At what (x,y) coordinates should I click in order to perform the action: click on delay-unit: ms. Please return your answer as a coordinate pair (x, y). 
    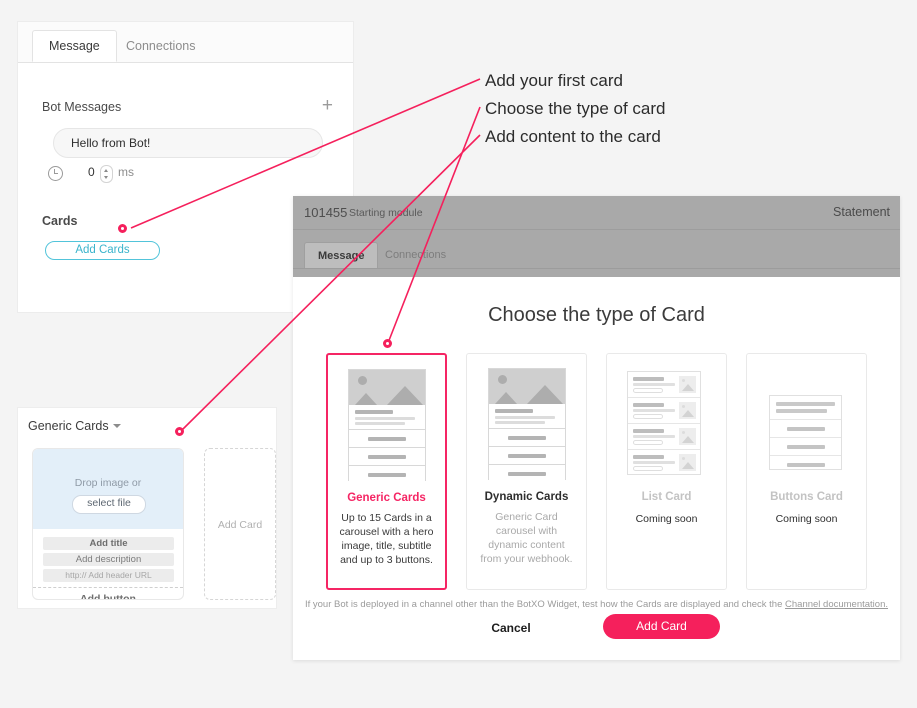
    Looking at the image, I should click on (126, 172).